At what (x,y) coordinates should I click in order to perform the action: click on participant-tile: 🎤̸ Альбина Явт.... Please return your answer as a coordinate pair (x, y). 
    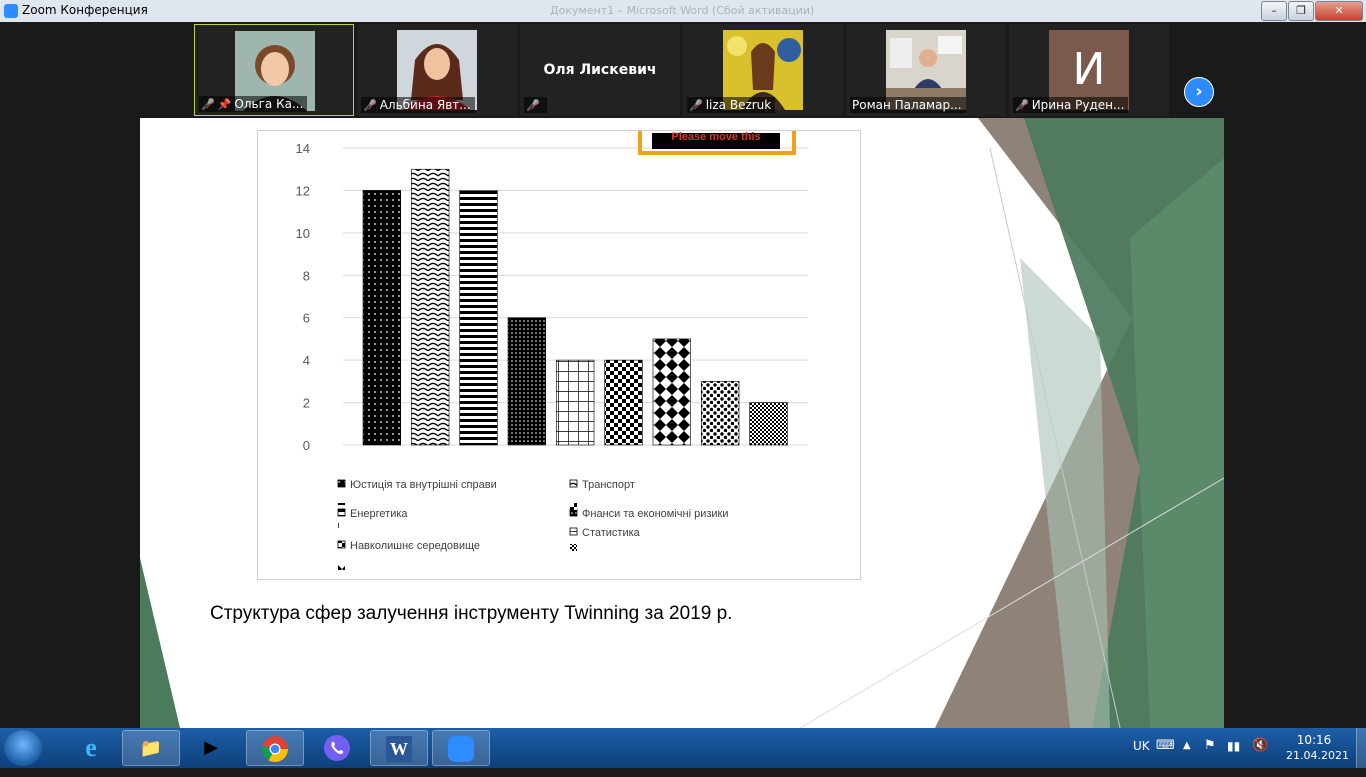
    Looking at the image, I should click on (437, 70).